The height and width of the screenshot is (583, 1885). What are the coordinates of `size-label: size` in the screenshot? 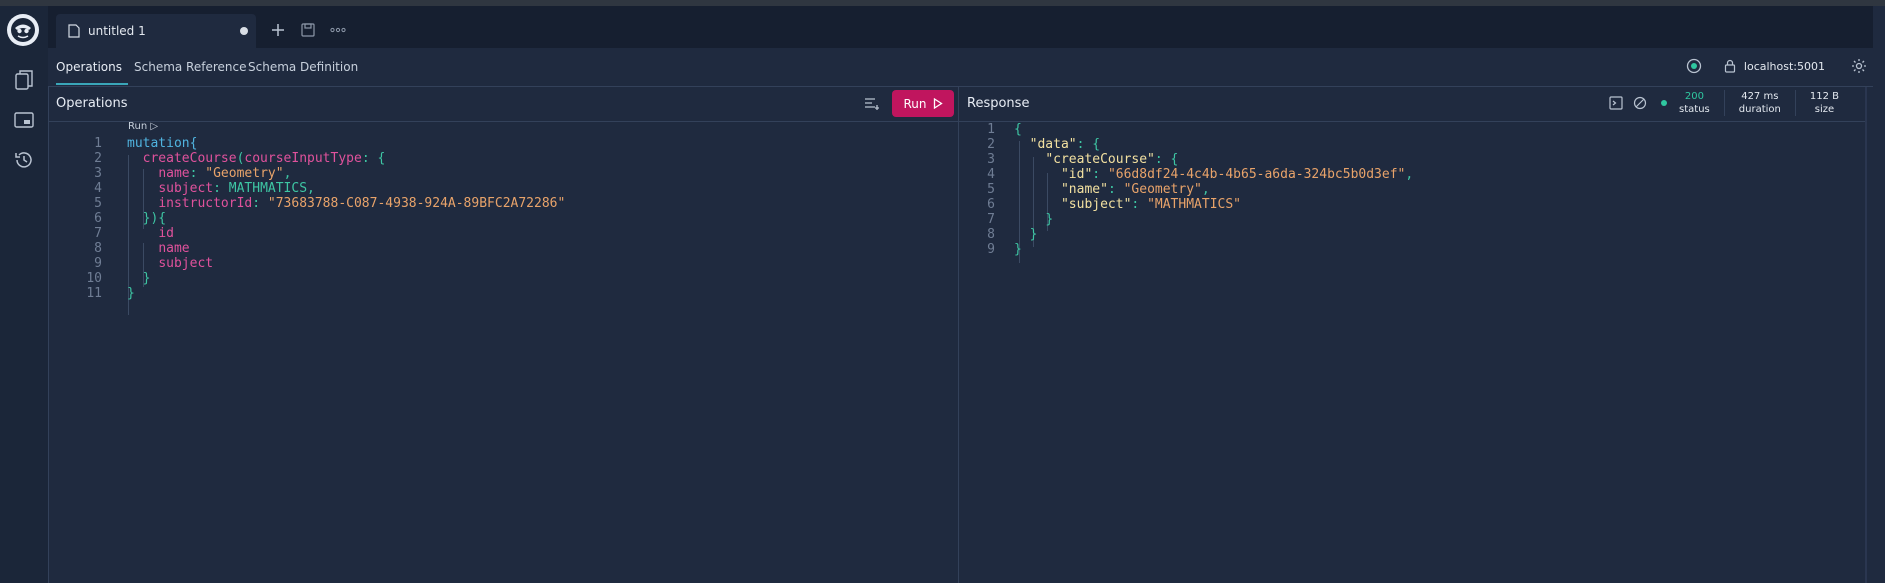 It's located at (1824, 109).